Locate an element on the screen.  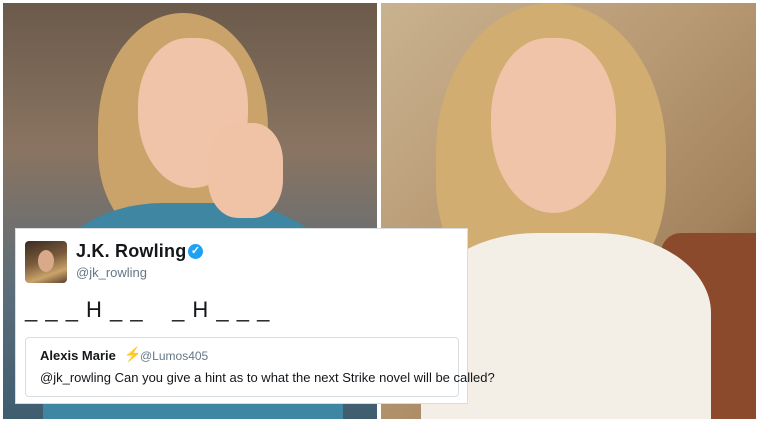
quoted-author-handle: @Lumos405 is located at coordinates (174, 356).